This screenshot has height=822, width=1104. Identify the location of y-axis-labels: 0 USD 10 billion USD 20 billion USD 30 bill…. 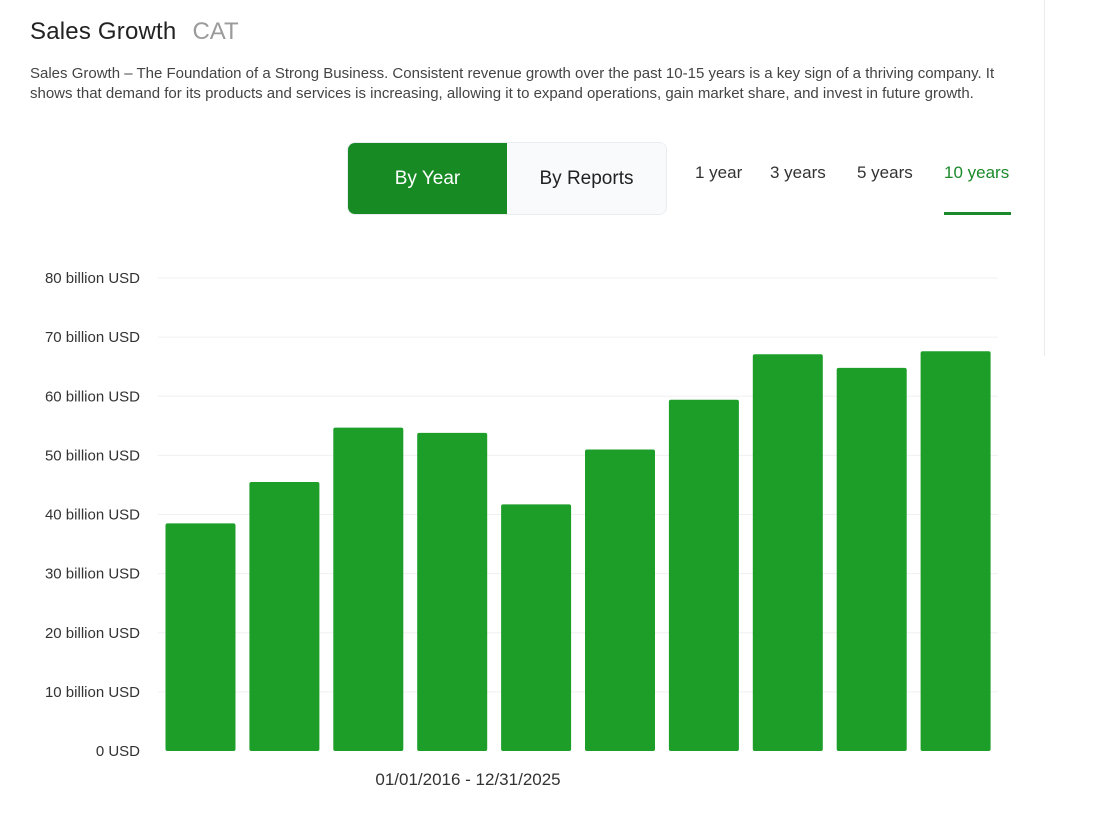
(92, 515).